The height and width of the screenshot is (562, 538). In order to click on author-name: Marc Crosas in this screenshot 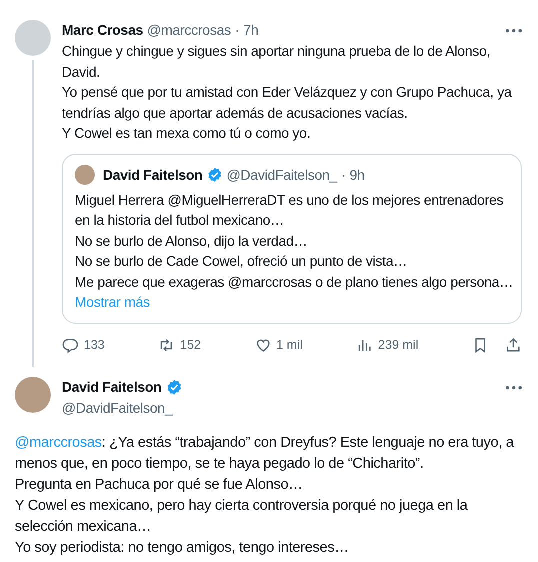, I will do `click(103, 30)`.